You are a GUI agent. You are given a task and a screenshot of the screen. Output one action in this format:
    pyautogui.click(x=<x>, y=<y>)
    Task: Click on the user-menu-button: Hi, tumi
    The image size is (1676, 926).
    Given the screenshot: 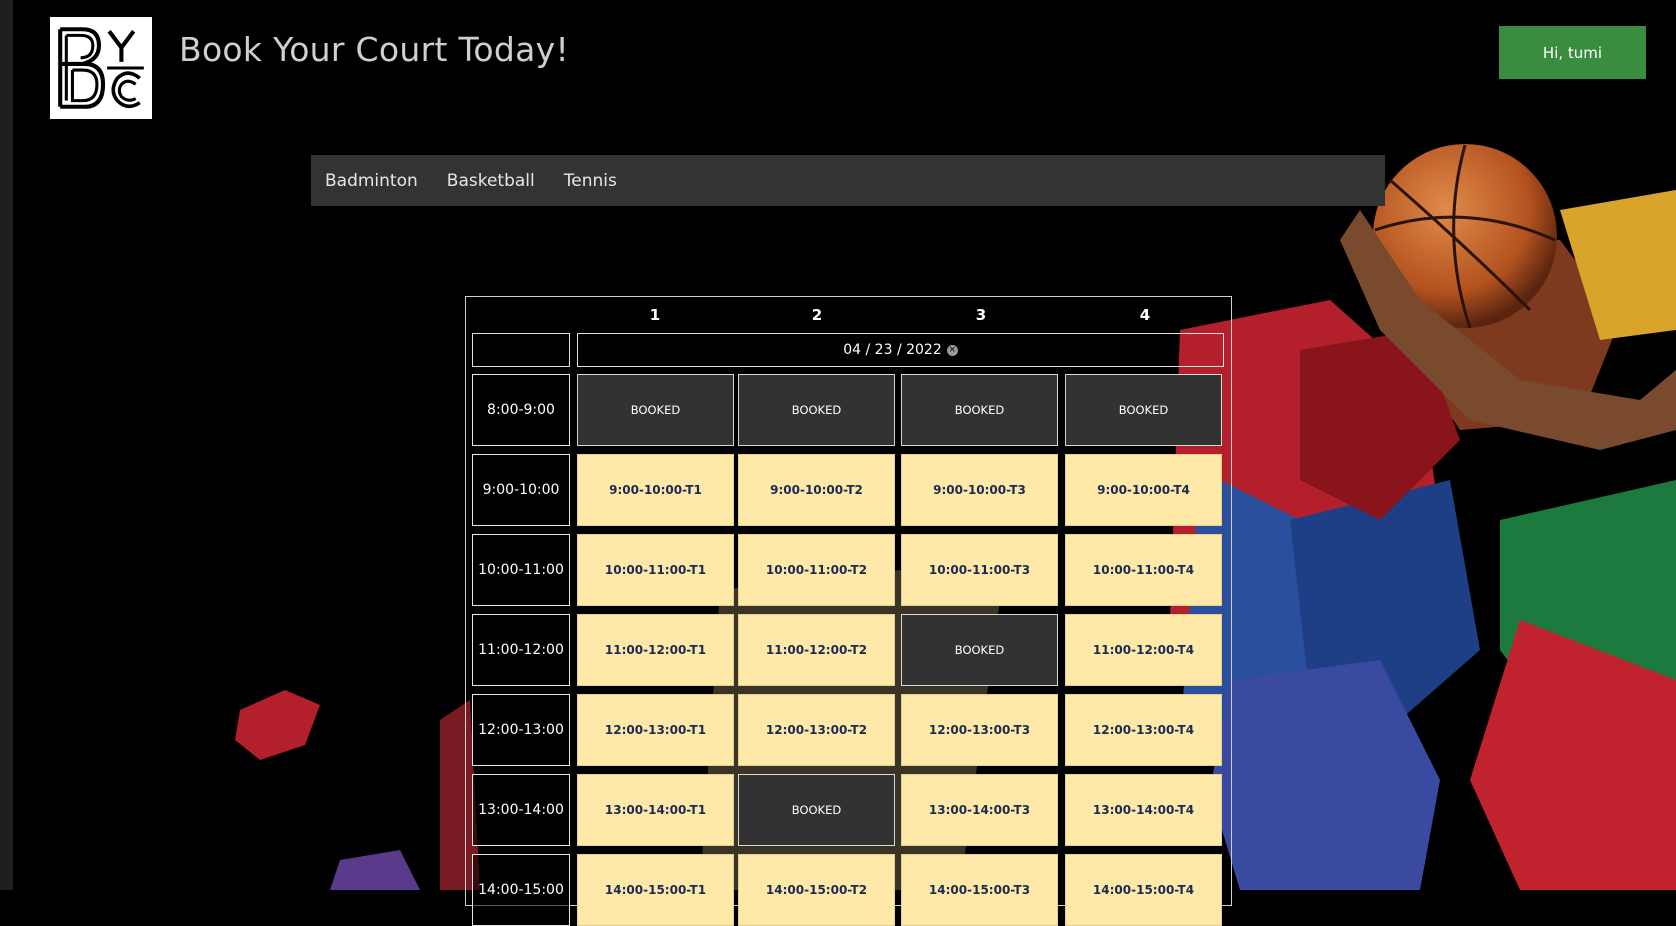 What is the action you would take?
    pyautogui.click(x=1572, y=52)
    